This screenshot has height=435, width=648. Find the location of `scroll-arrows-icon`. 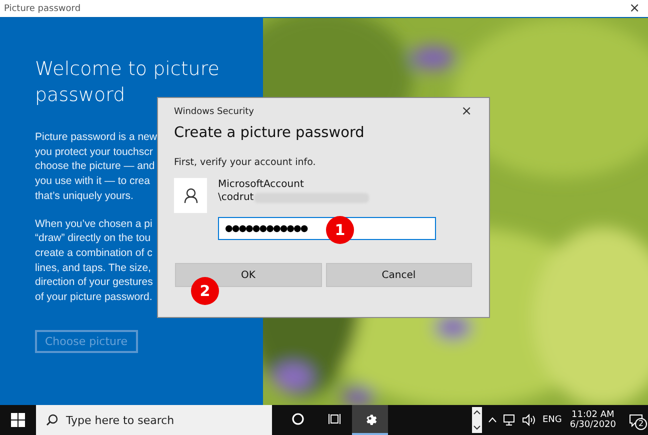

scroll-arrows-icon is located at coordinates (477, 420).